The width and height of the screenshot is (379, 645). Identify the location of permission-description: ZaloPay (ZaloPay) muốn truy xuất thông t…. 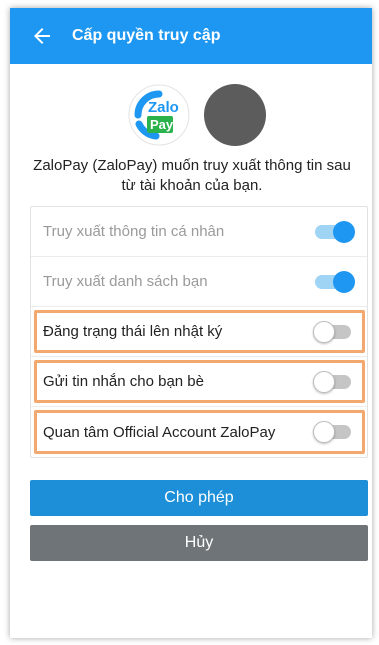
(192, 175).